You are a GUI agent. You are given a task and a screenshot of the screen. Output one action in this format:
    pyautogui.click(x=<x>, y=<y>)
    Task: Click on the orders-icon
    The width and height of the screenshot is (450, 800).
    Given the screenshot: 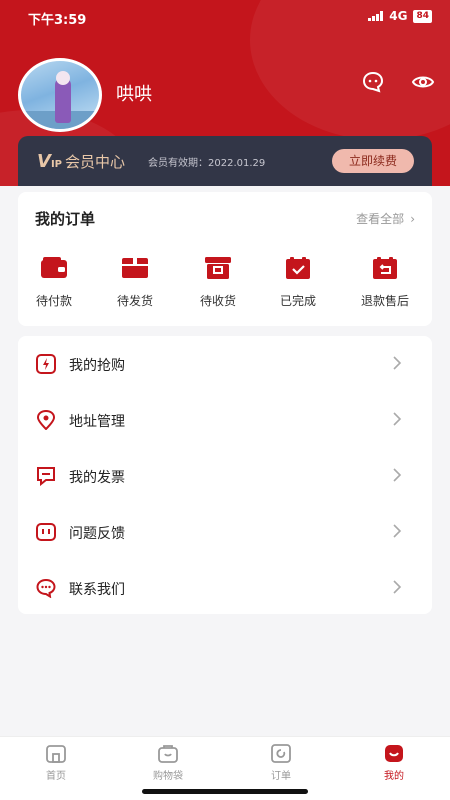 What is the action you would take?
    pyautogui.click(x=281, y=753)
    